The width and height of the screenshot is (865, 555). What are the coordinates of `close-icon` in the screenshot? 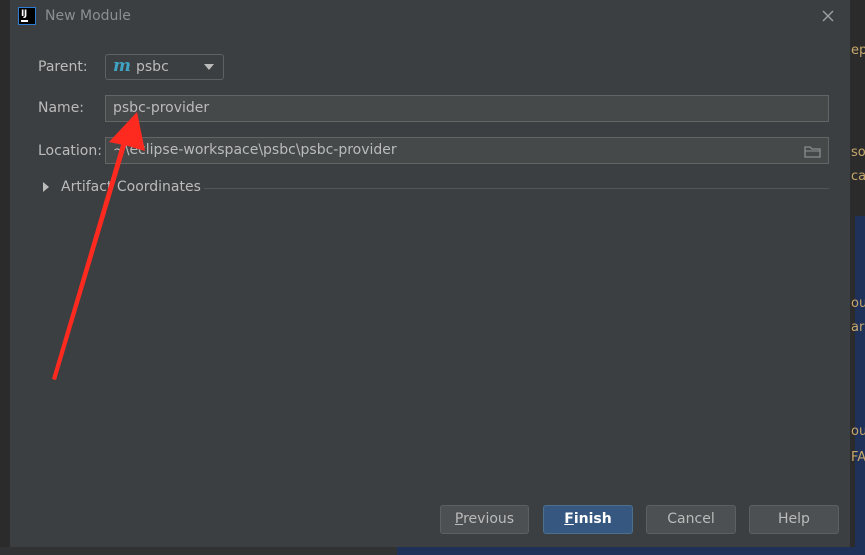 It's located at (828, 16).